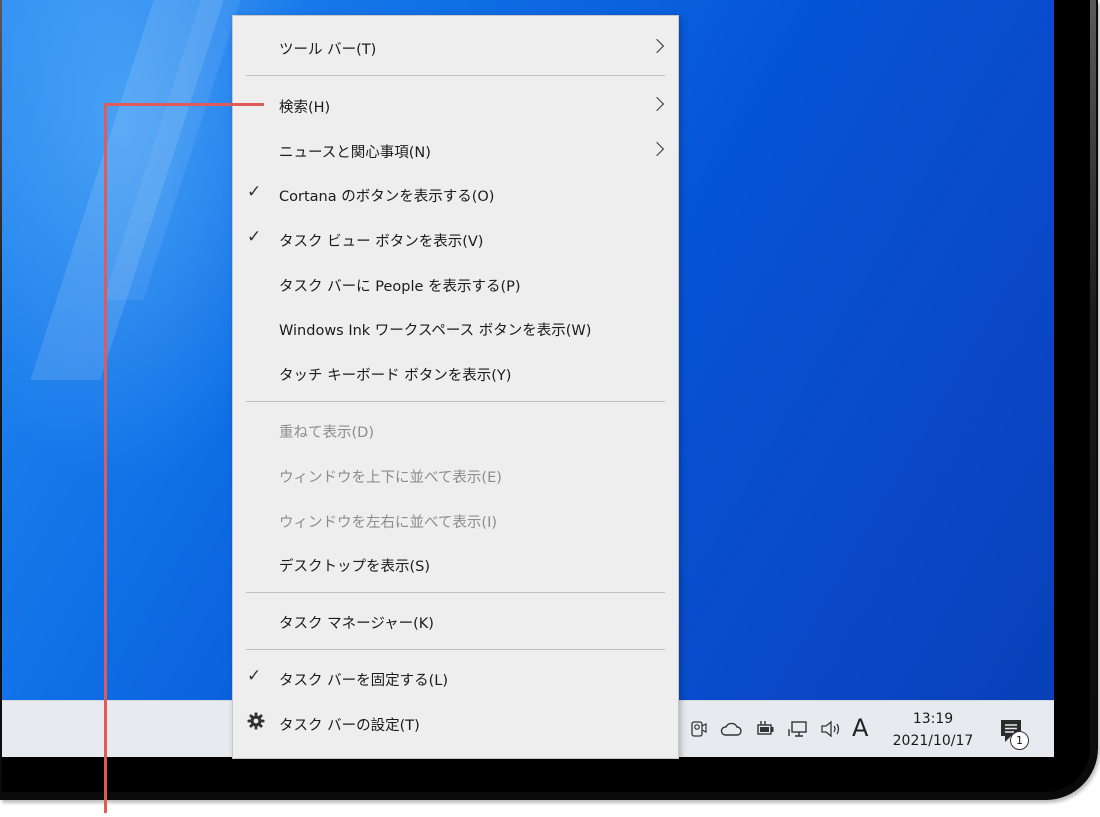  I want to click on gear-icon, so click(256, 721).